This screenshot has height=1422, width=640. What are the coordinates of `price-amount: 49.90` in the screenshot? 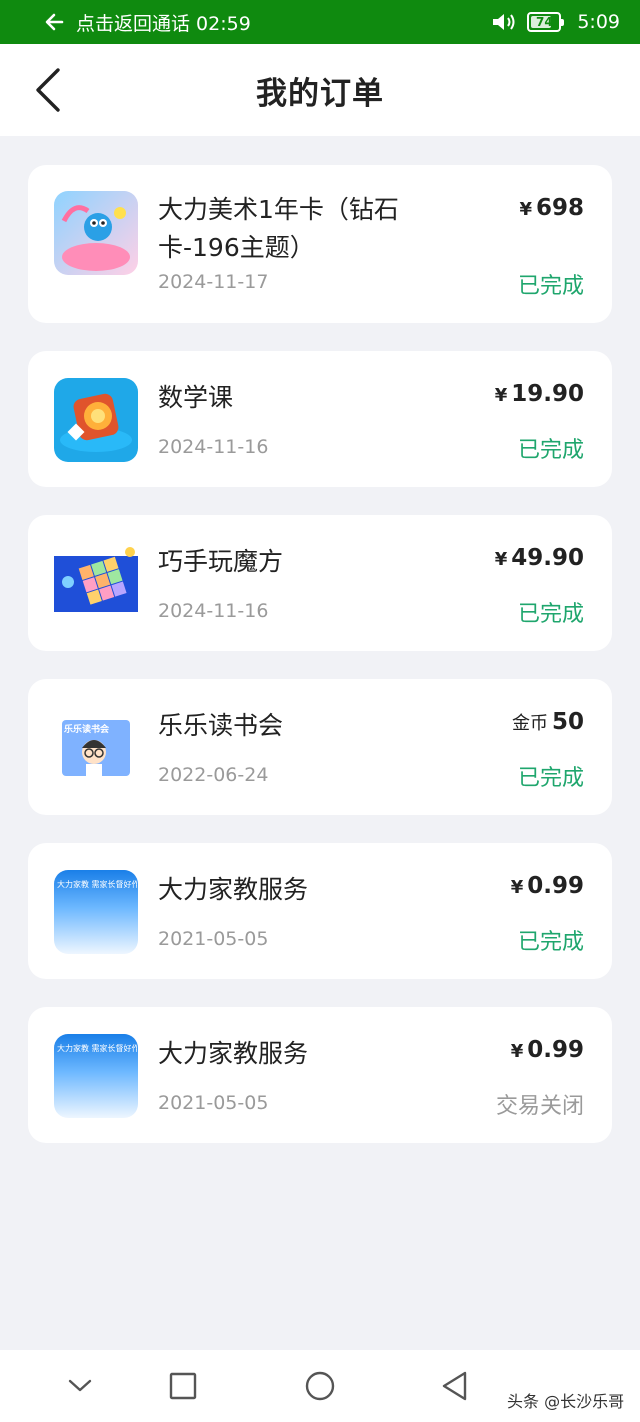 It's located at (547, 558).